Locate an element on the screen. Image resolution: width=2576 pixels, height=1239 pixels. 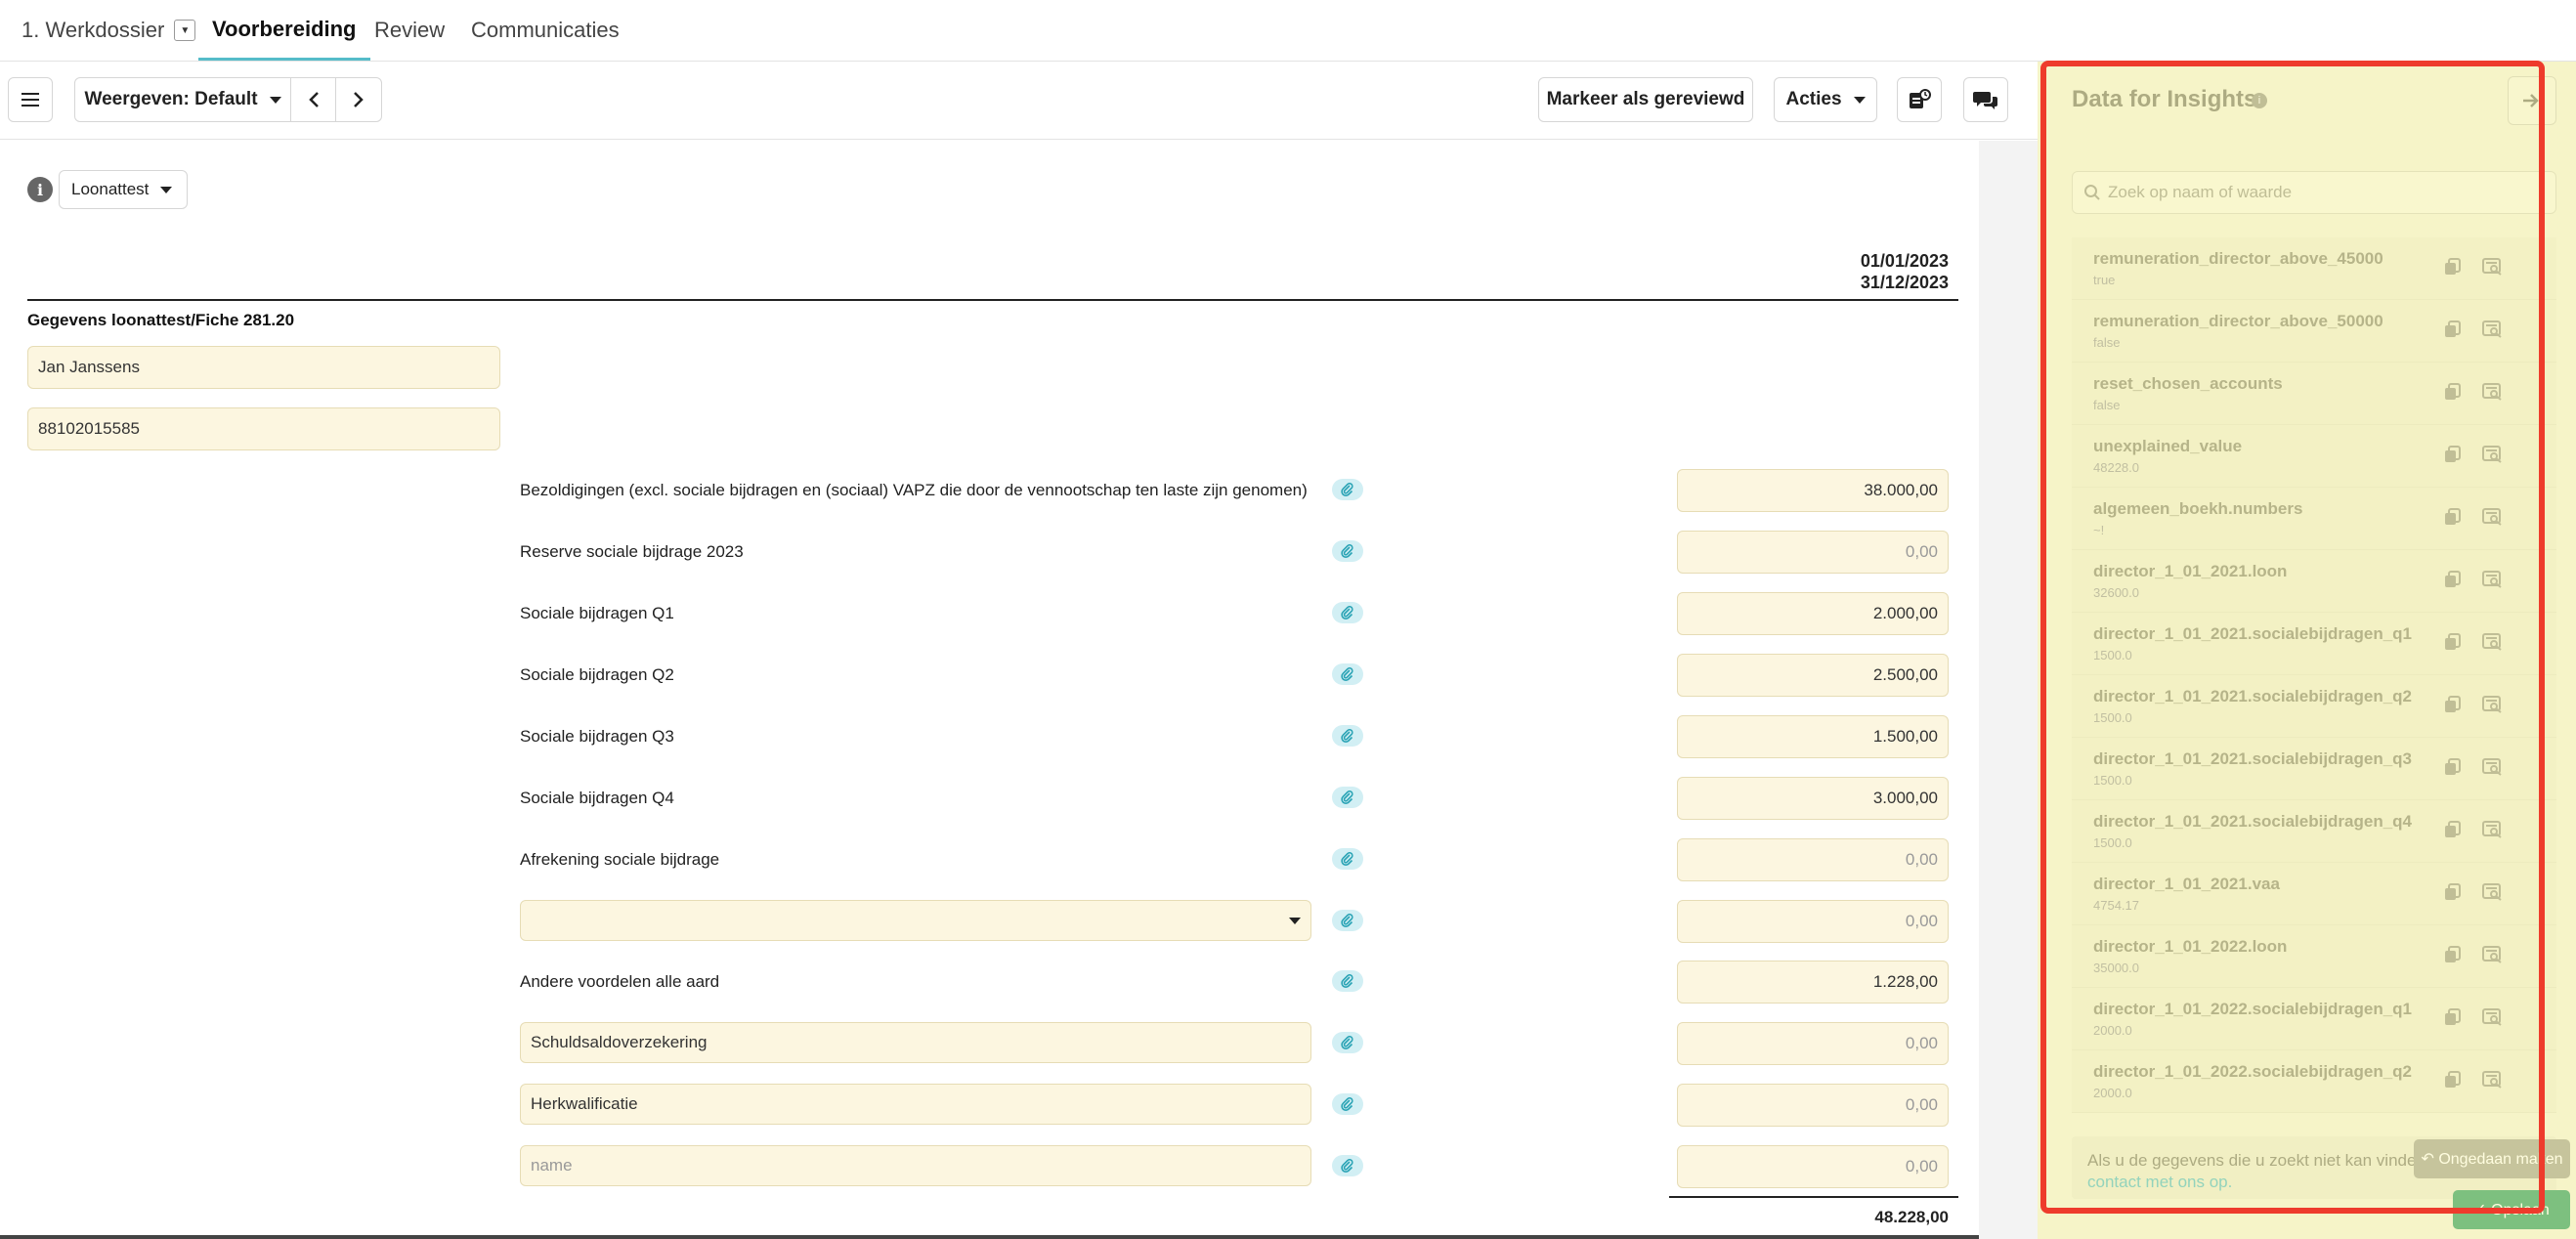
amount-field: 3.000,00 is located at coordinates (1813, 798).